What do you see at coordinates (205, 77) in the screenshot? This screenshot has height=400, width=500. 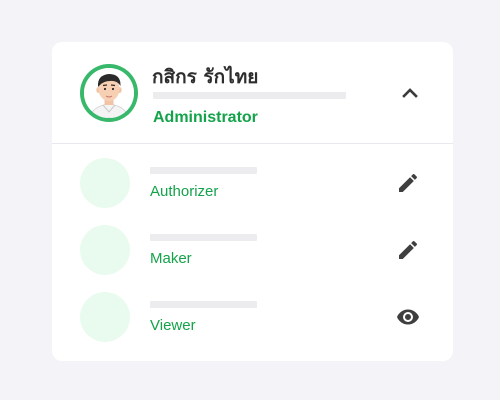 I see `user-name: กสิกร รักไทย` at bounding box center [205, 77].